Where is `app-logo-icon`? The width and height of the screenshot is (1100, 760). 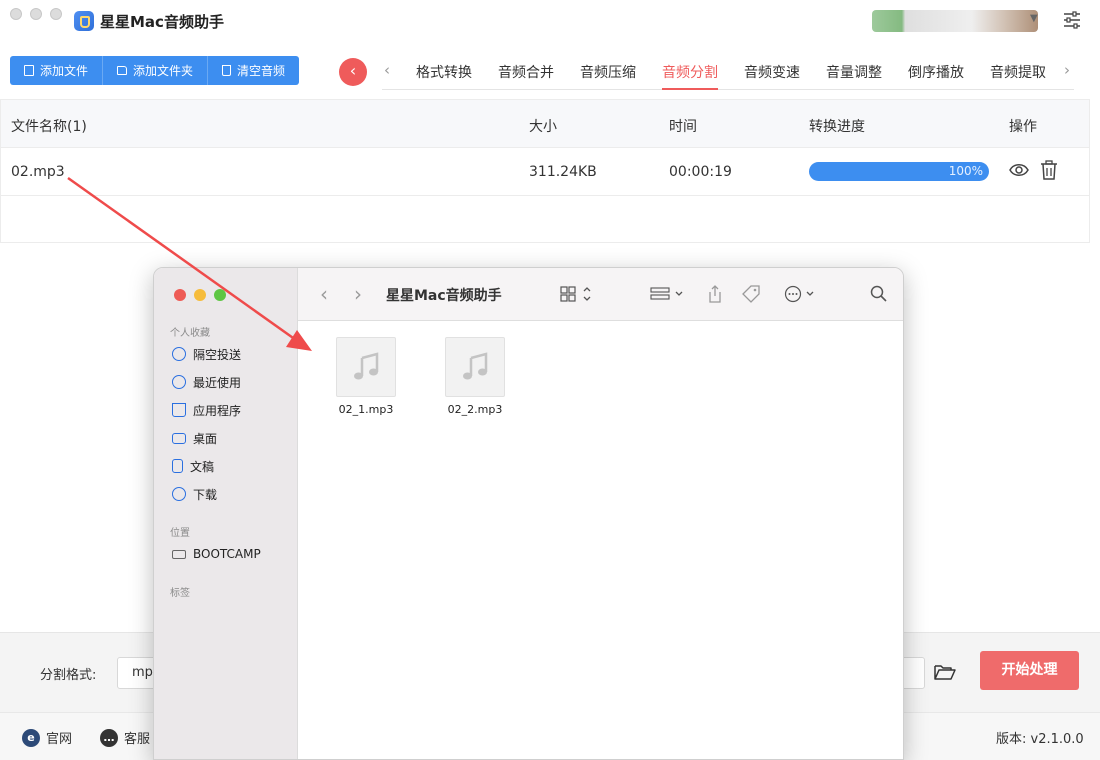
app-logo-icon is located at coordinates (84, 21).